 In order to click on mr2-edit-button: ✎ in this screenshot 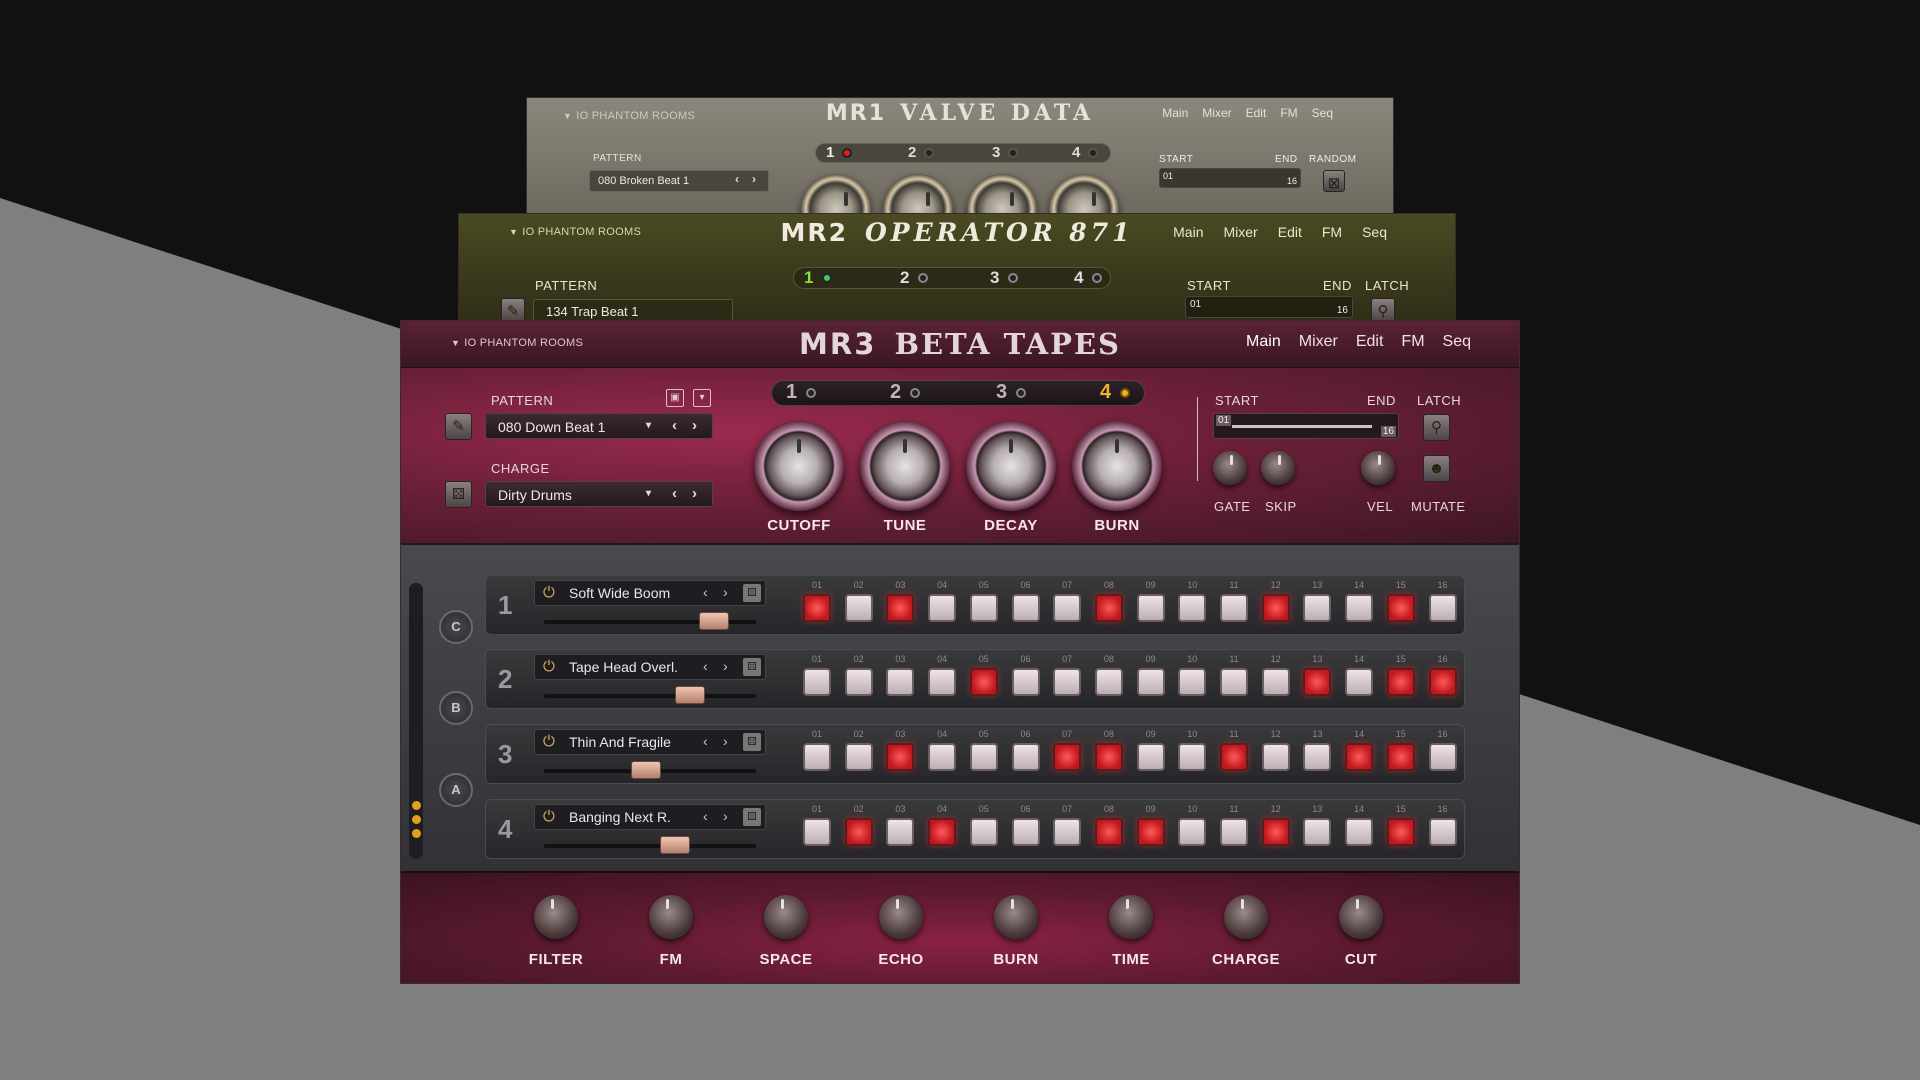, I will do `click(513, 309)`.